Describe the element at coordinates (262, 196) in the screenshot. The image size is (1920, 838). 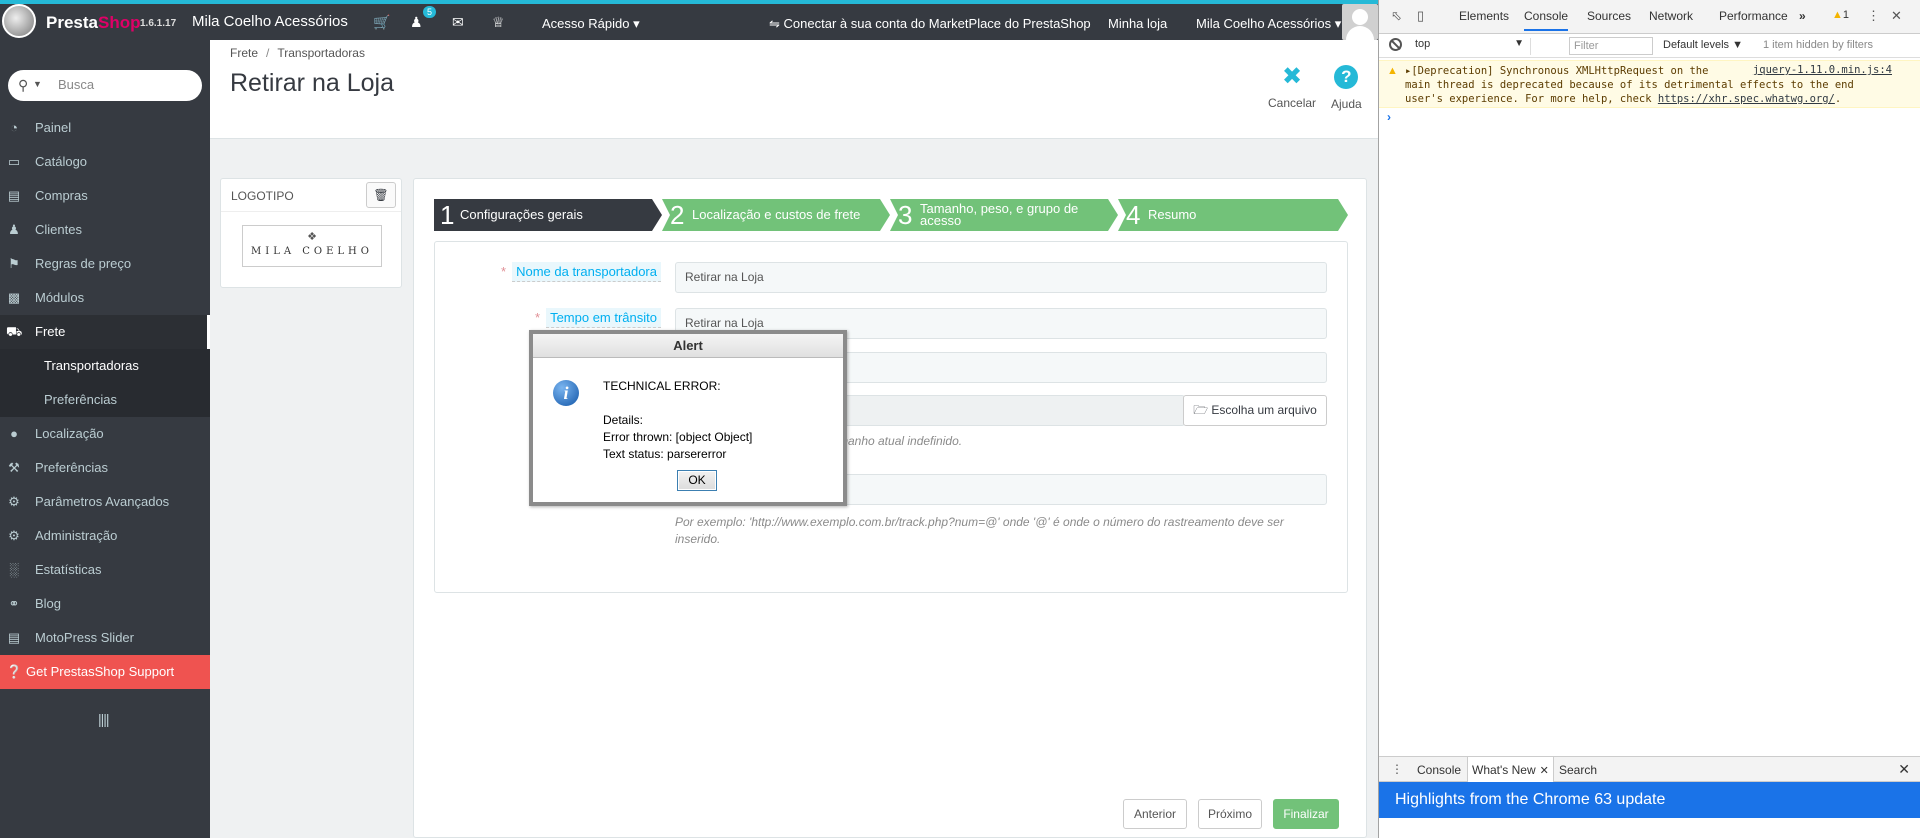
I see `logo-panel-title: LOGOTIPO` at that location.